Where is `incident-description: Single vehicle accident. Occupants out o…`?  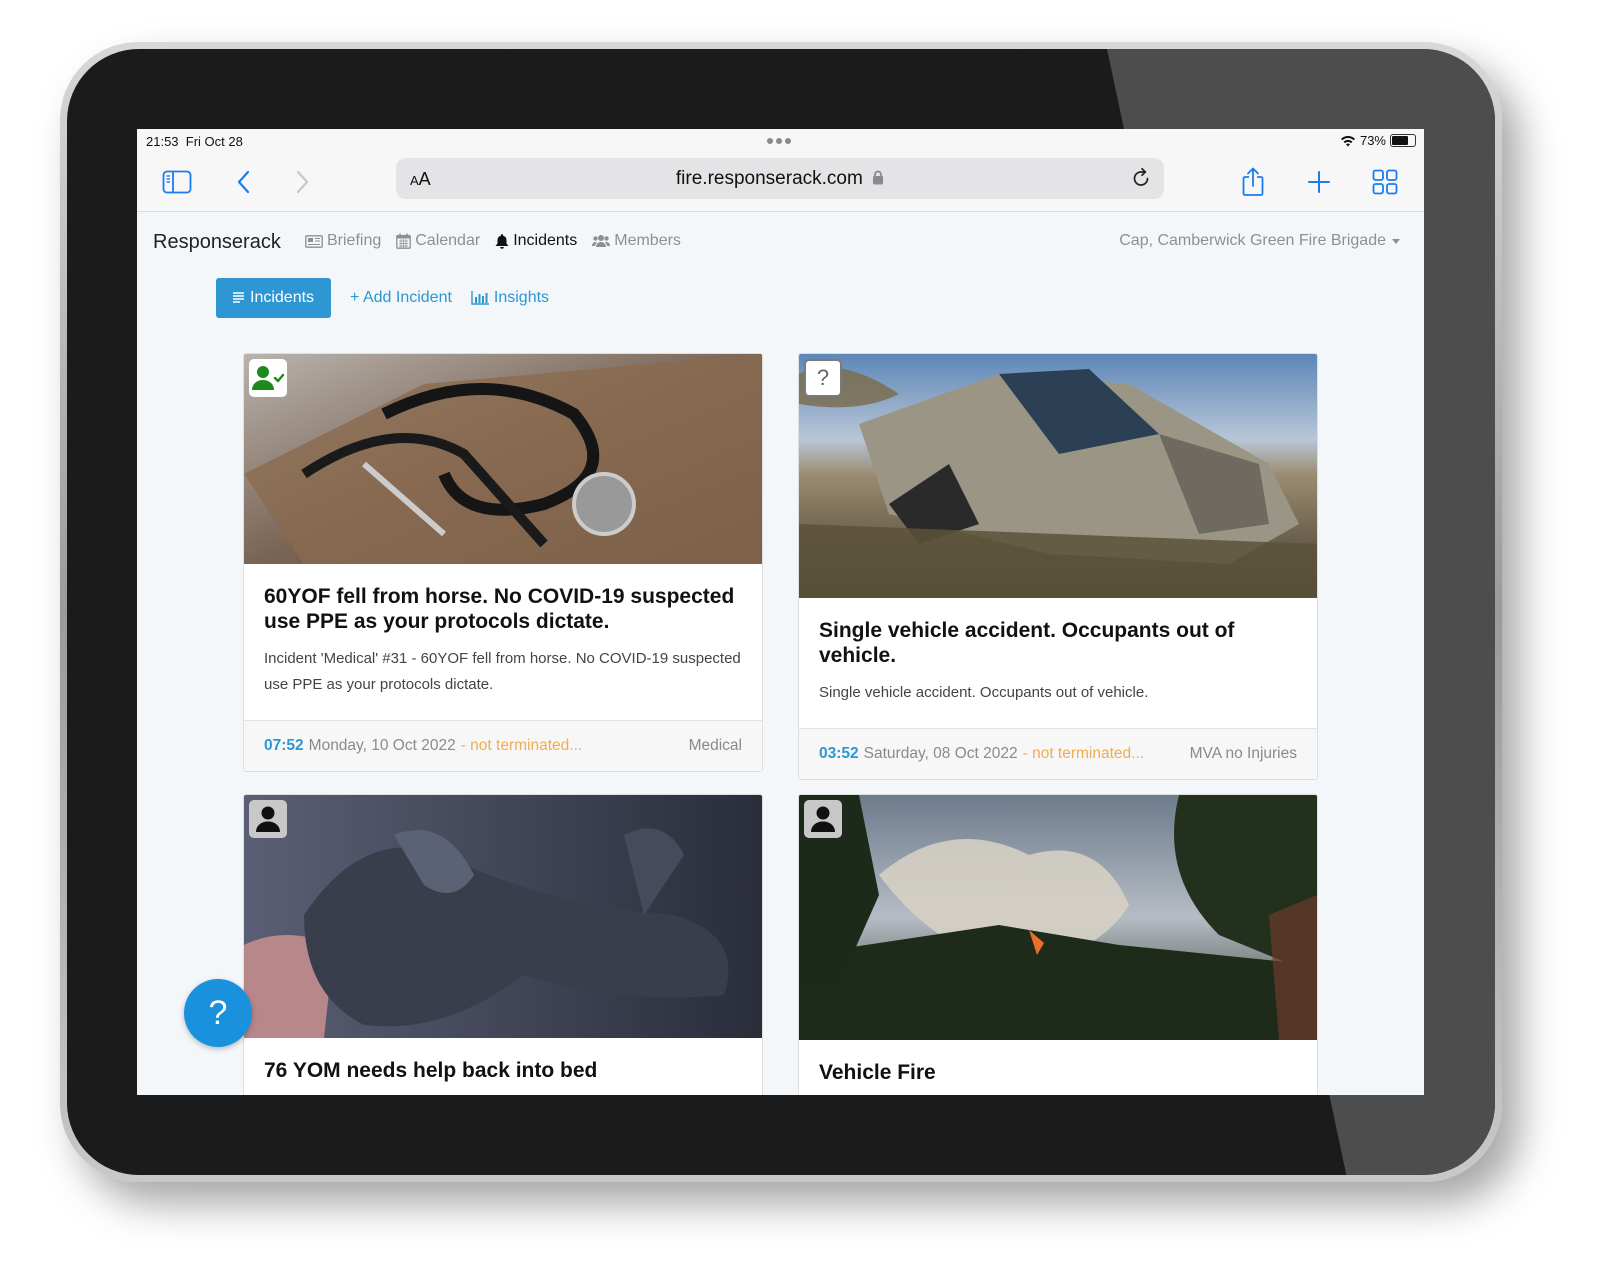 incident-description: Single vehicle accident. Occupants out o… is located at coordinates (984, 692).